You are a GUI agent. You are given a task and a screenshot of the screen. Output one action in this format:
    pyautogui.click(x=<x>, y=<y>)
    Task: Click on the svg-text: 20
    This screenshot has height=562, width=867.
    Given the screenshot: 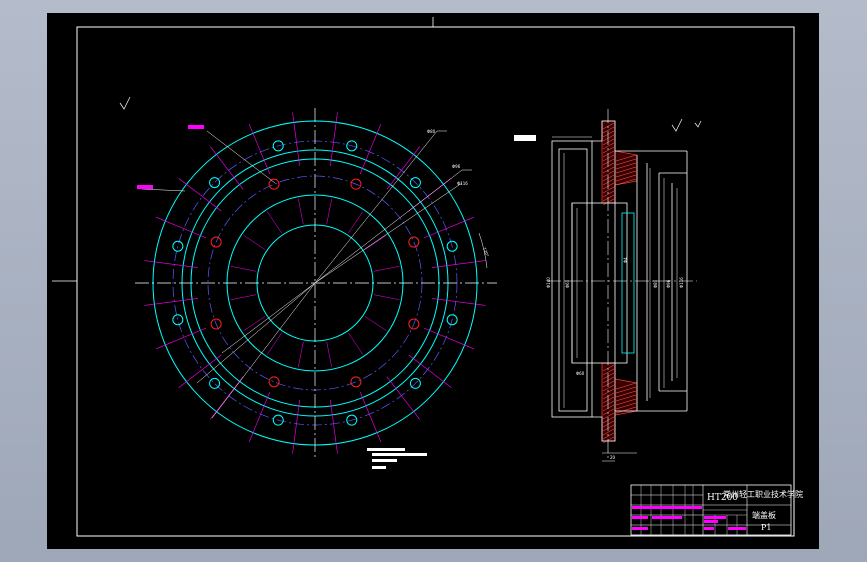 What is the action you would take?
    pyautogui.click(x=613, y=457)
    